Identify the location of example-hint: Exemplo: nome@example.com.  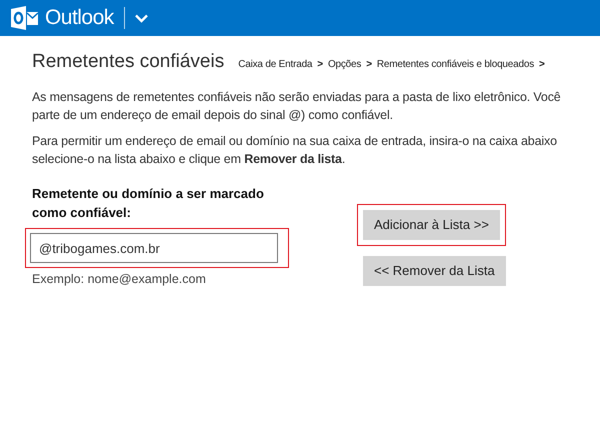
(119, 279).